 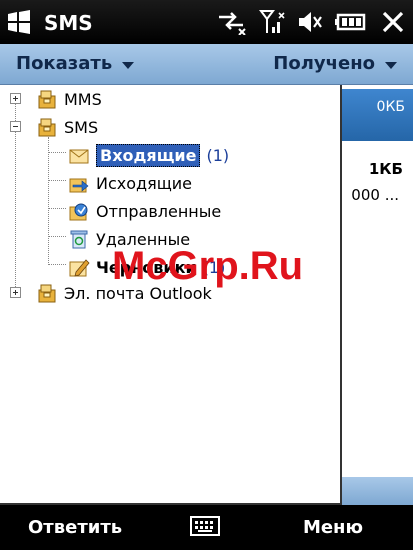 I want to click on sent-items-icon, so click(x=78, y=212).